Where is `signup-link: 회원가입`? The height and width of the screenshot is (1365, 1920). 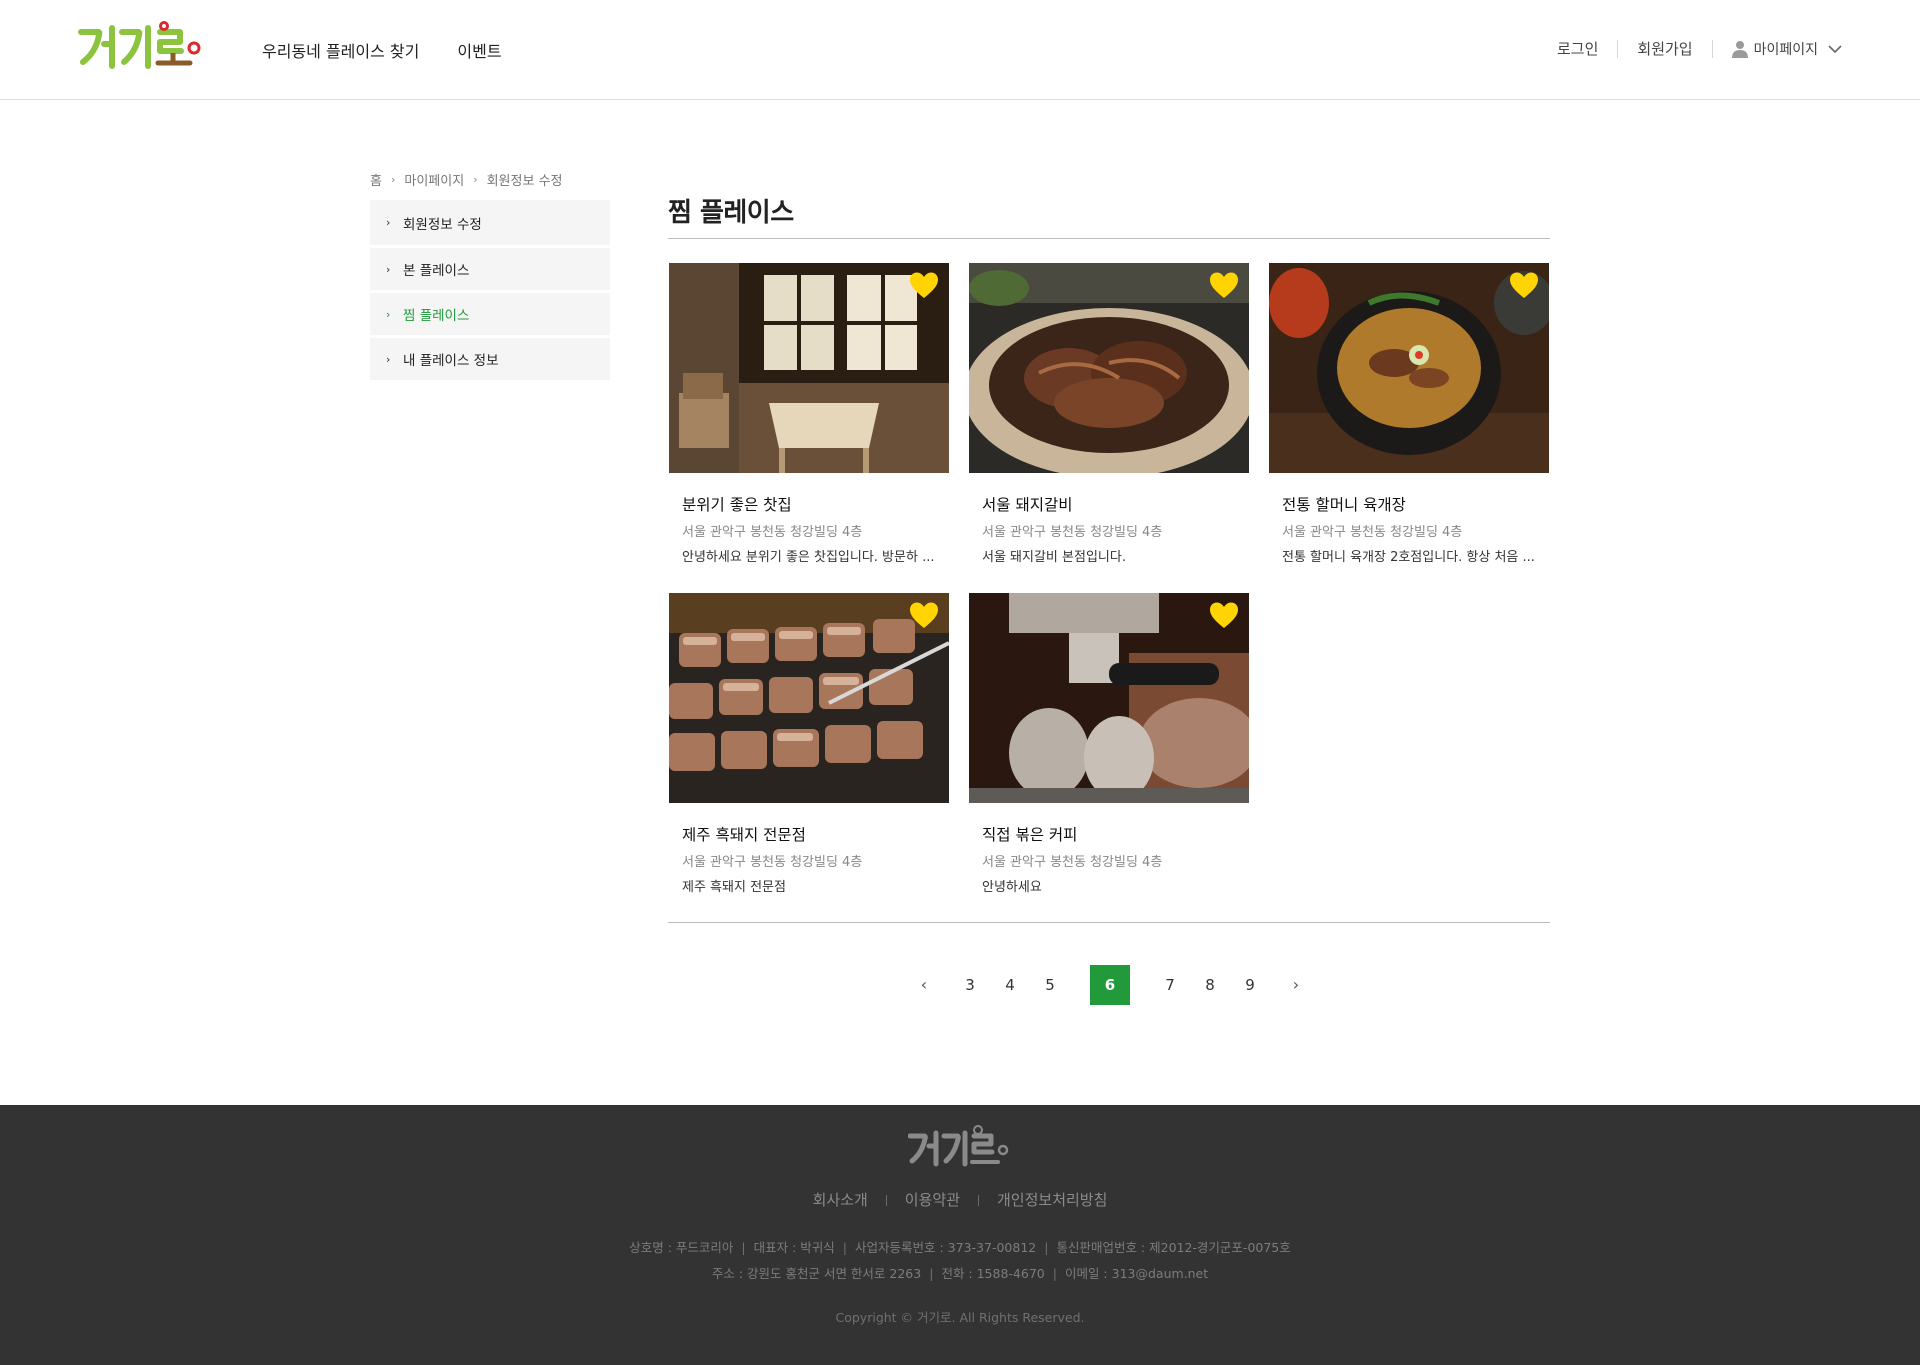 signup-link: 회원가입 is located at coordinates (1664, 48).